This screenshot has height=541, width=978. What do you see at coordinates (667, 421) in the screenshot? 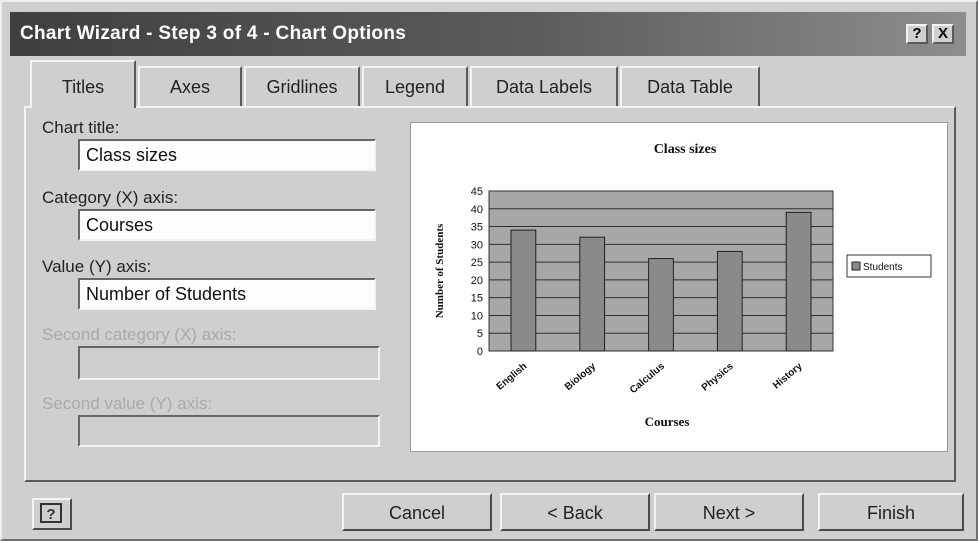
I see `x-axis-title: Courses` at bounding box center [667, 421].